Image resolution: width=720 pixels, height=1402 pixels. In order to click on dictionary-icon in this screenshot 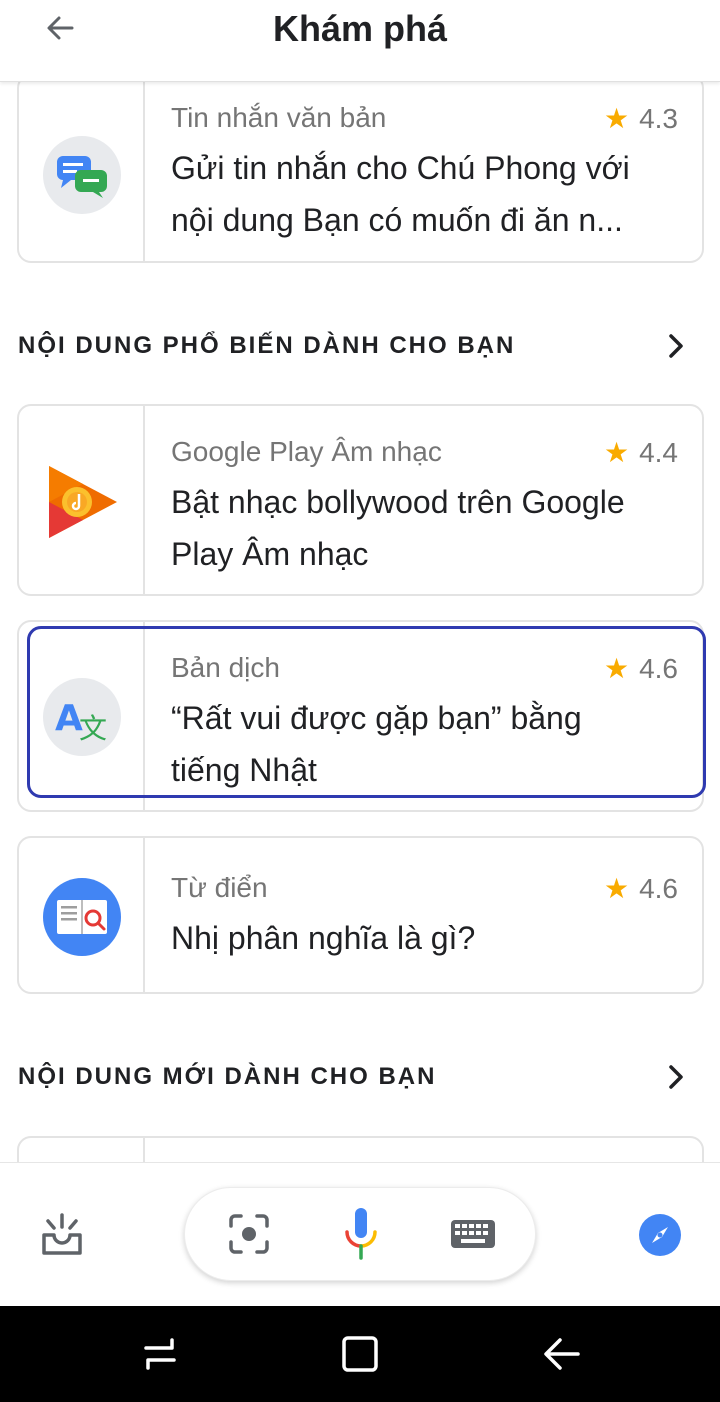, I will do `click(82, 917)`.